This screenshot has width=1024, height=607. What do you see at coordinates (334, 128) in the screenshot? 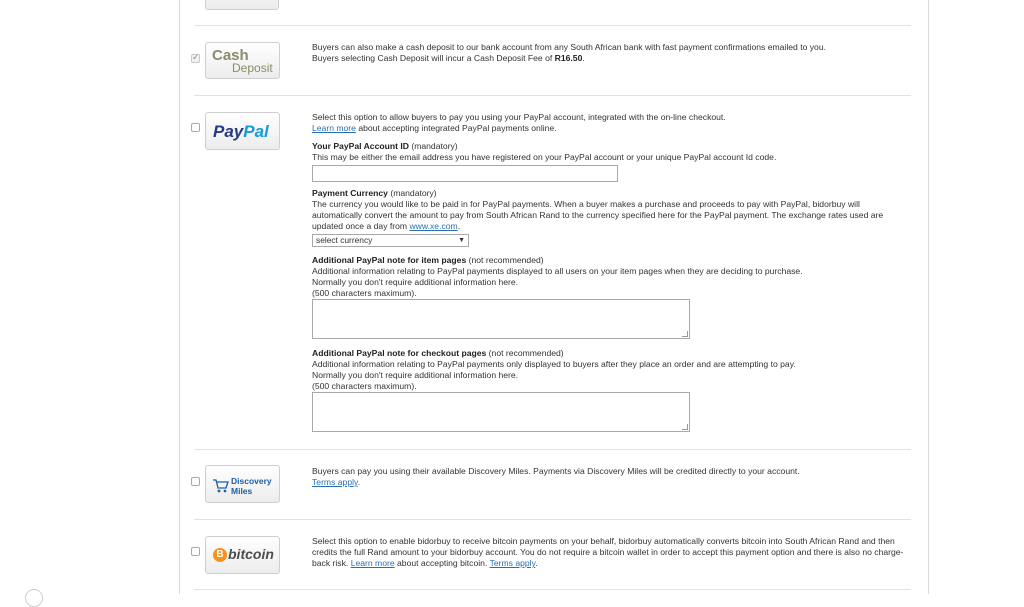
I see `paypal-learn-more-link: Learn more` at bounding box center [334, 128].